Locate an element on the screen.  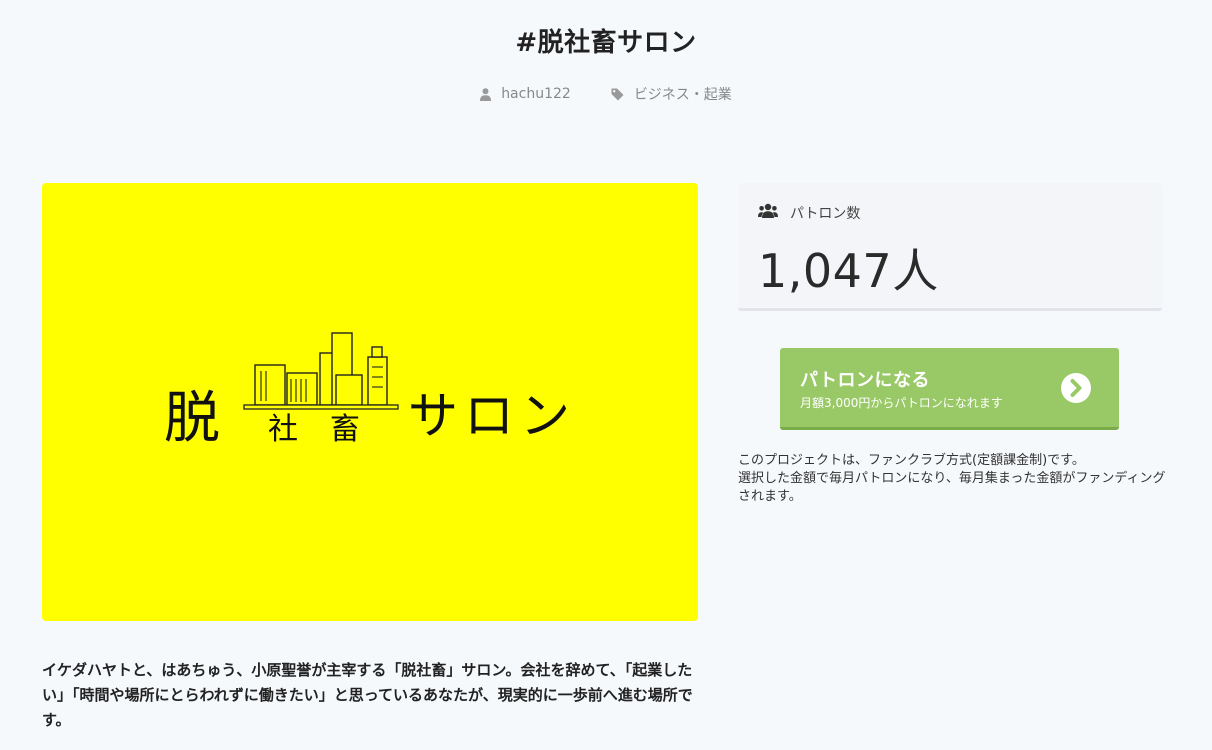
author-link: hachu122 is located at coordinates (525, 94).